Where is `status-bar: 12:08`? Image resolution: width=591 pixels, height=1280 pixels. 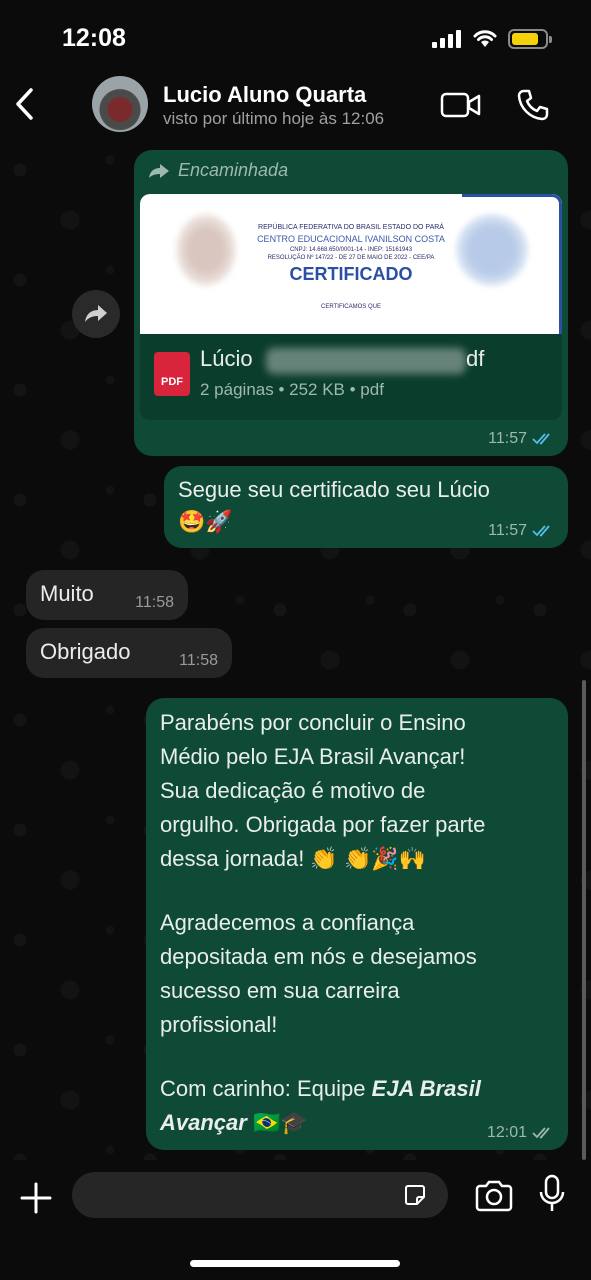 status-bar: 12:08 is located at coordinates (295, 39).